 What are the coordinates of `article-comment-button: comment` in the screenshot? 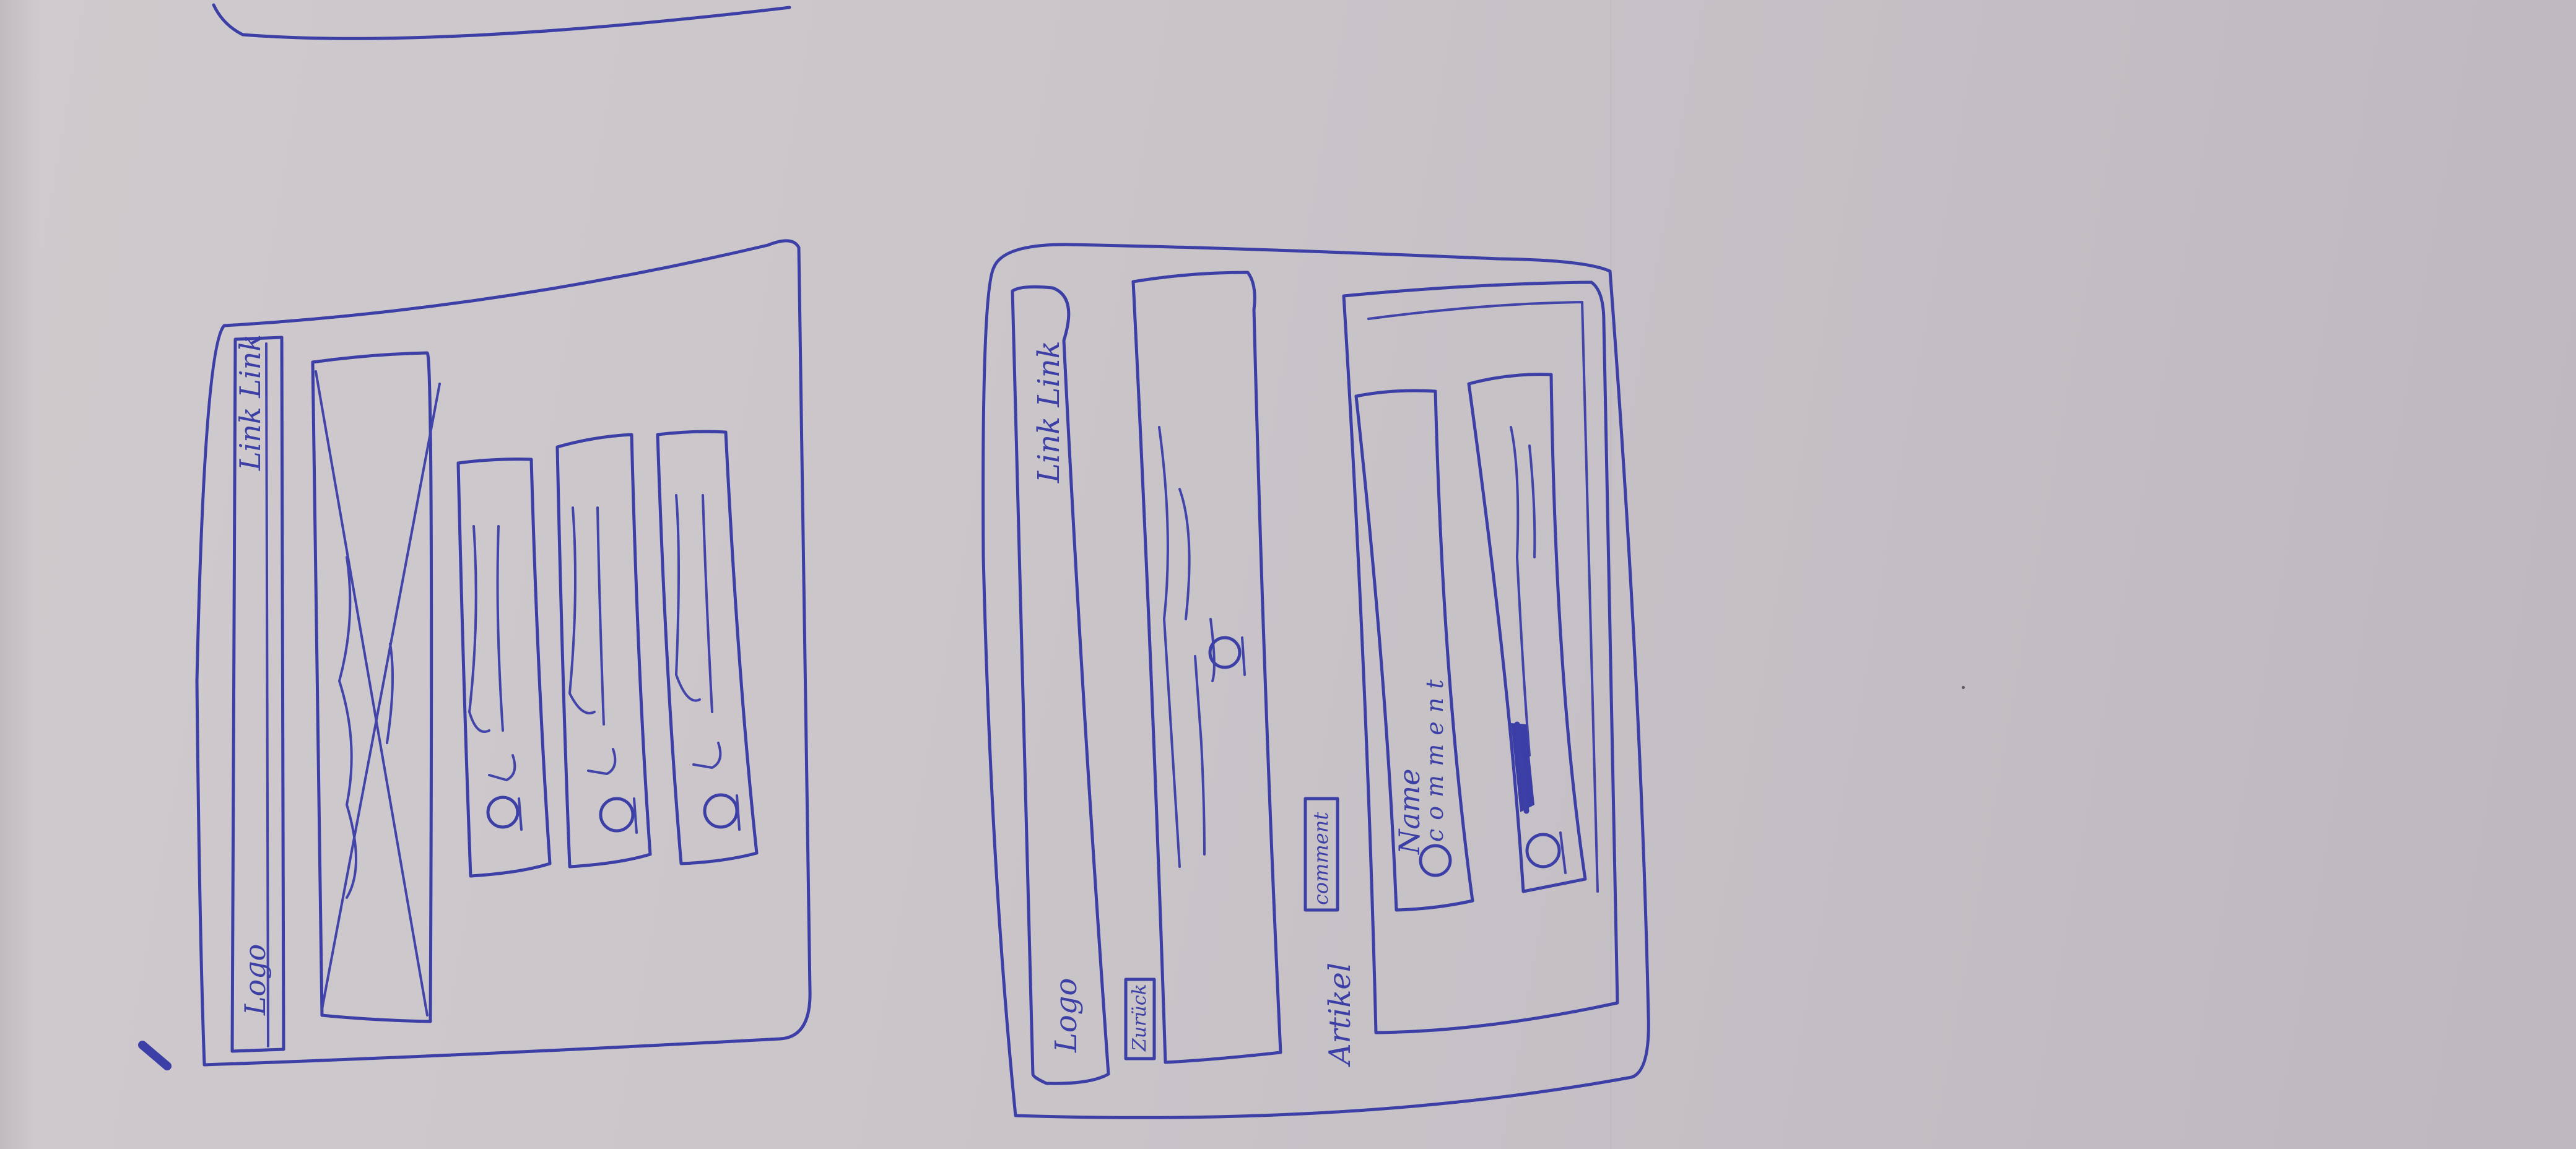 It's located at (1321, 854).